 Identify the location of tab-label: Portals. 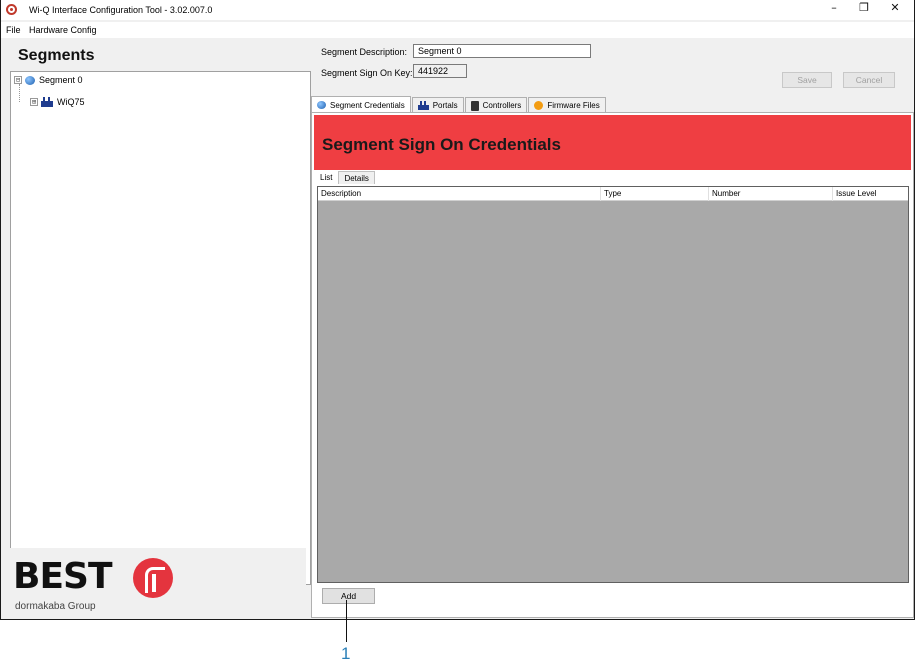
(445, 105).